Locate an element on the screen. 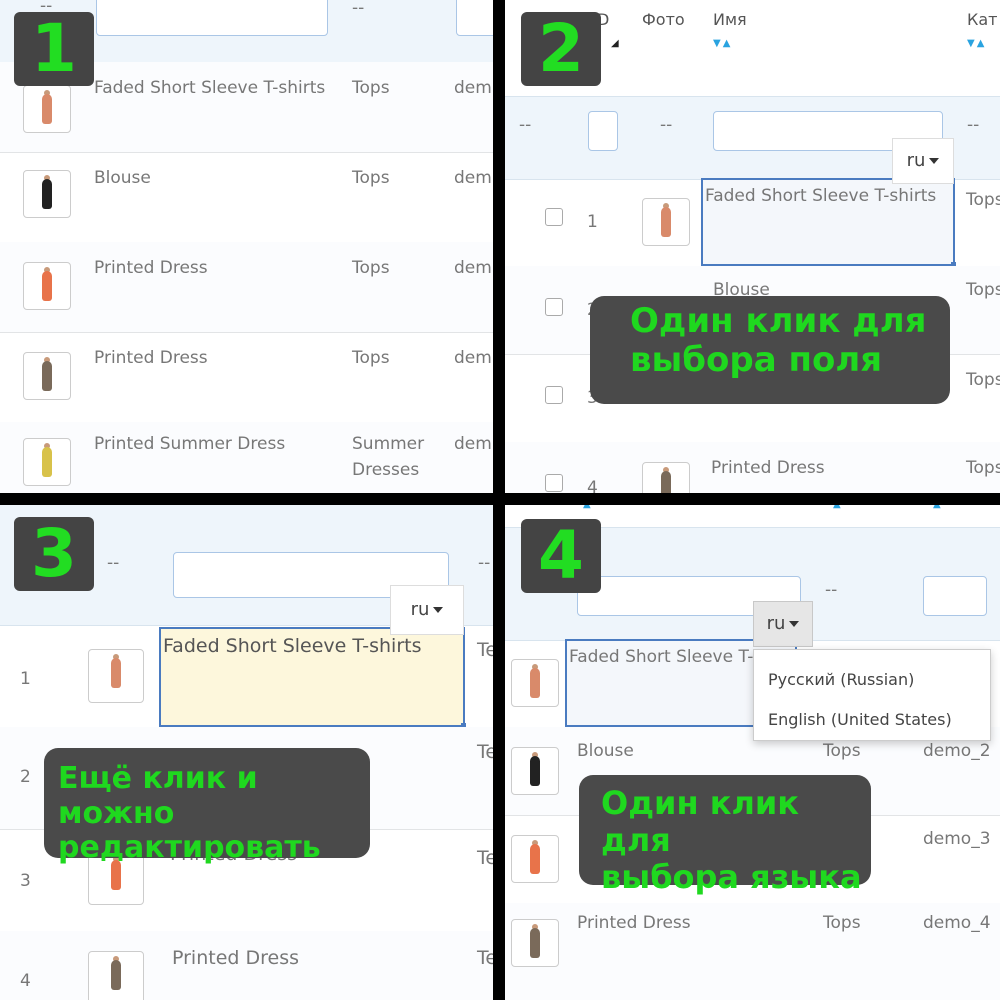 The height and width of the screenshot is (1000, 1000). step-number: 1 is located at coordinates (54, 49).